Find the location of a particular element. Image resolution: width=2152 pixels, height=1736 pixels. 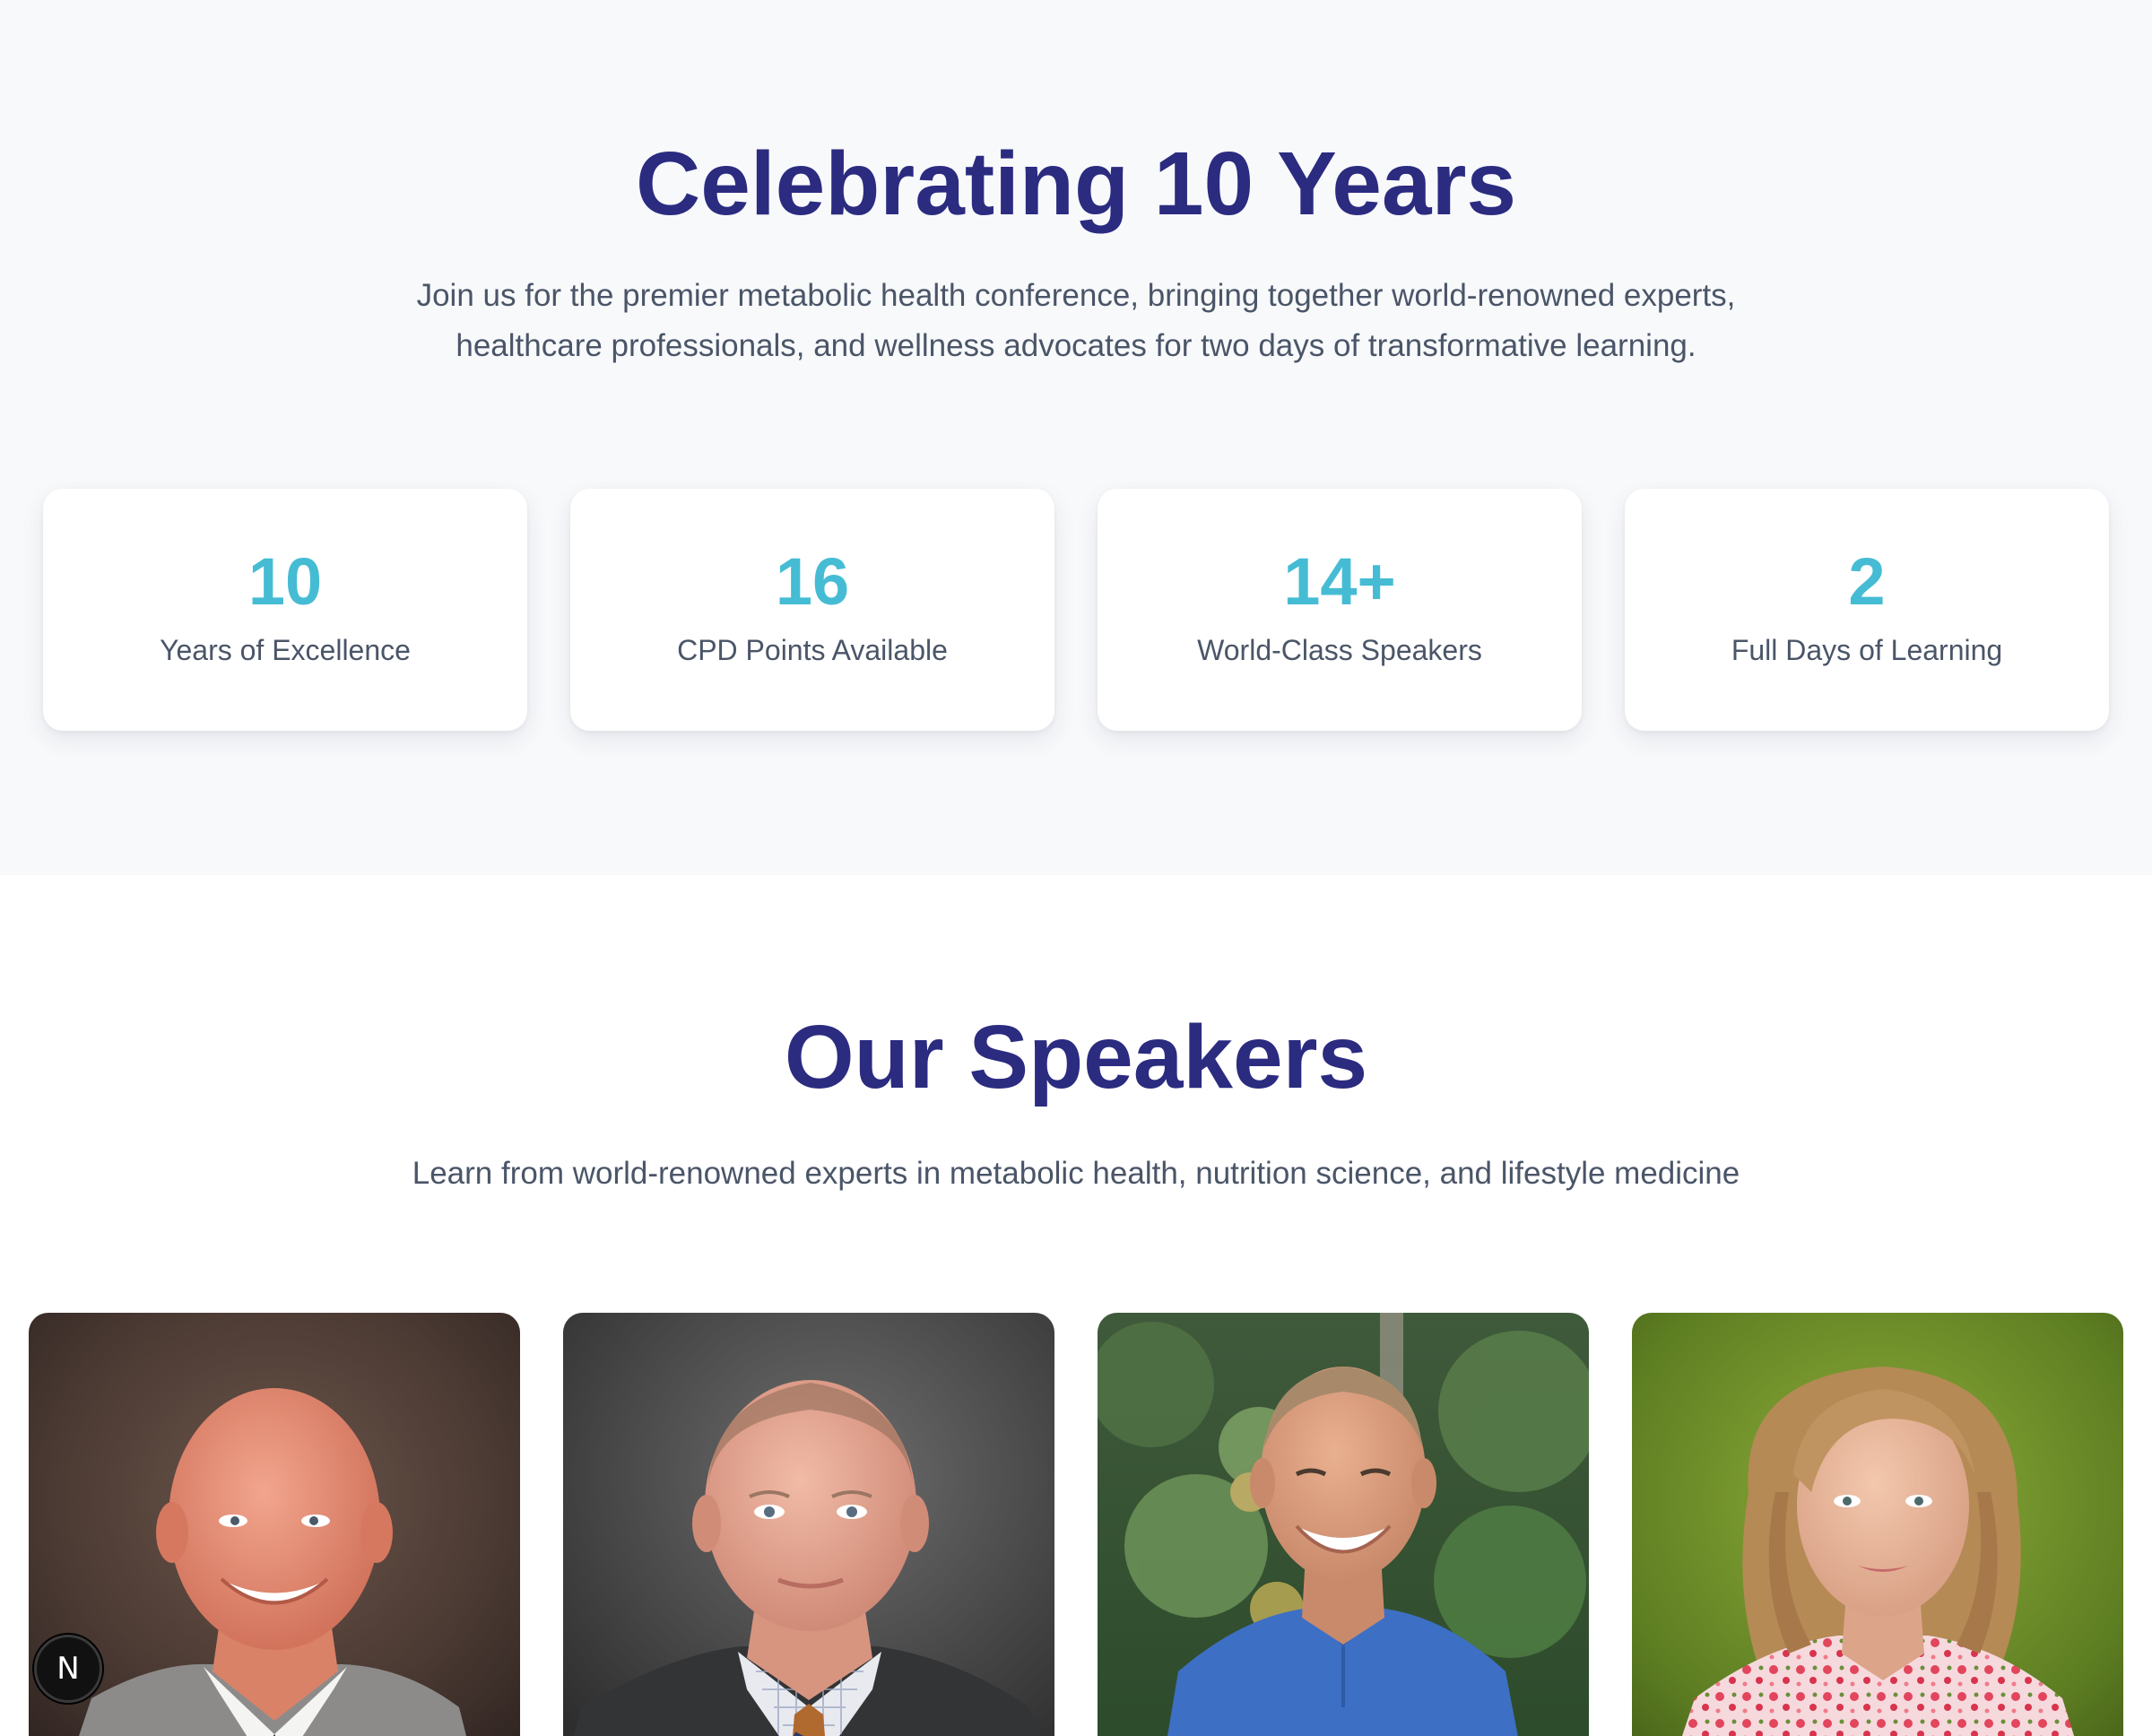

intro-title: Celebrating 10 Years is located at coordinates (1076, 184).